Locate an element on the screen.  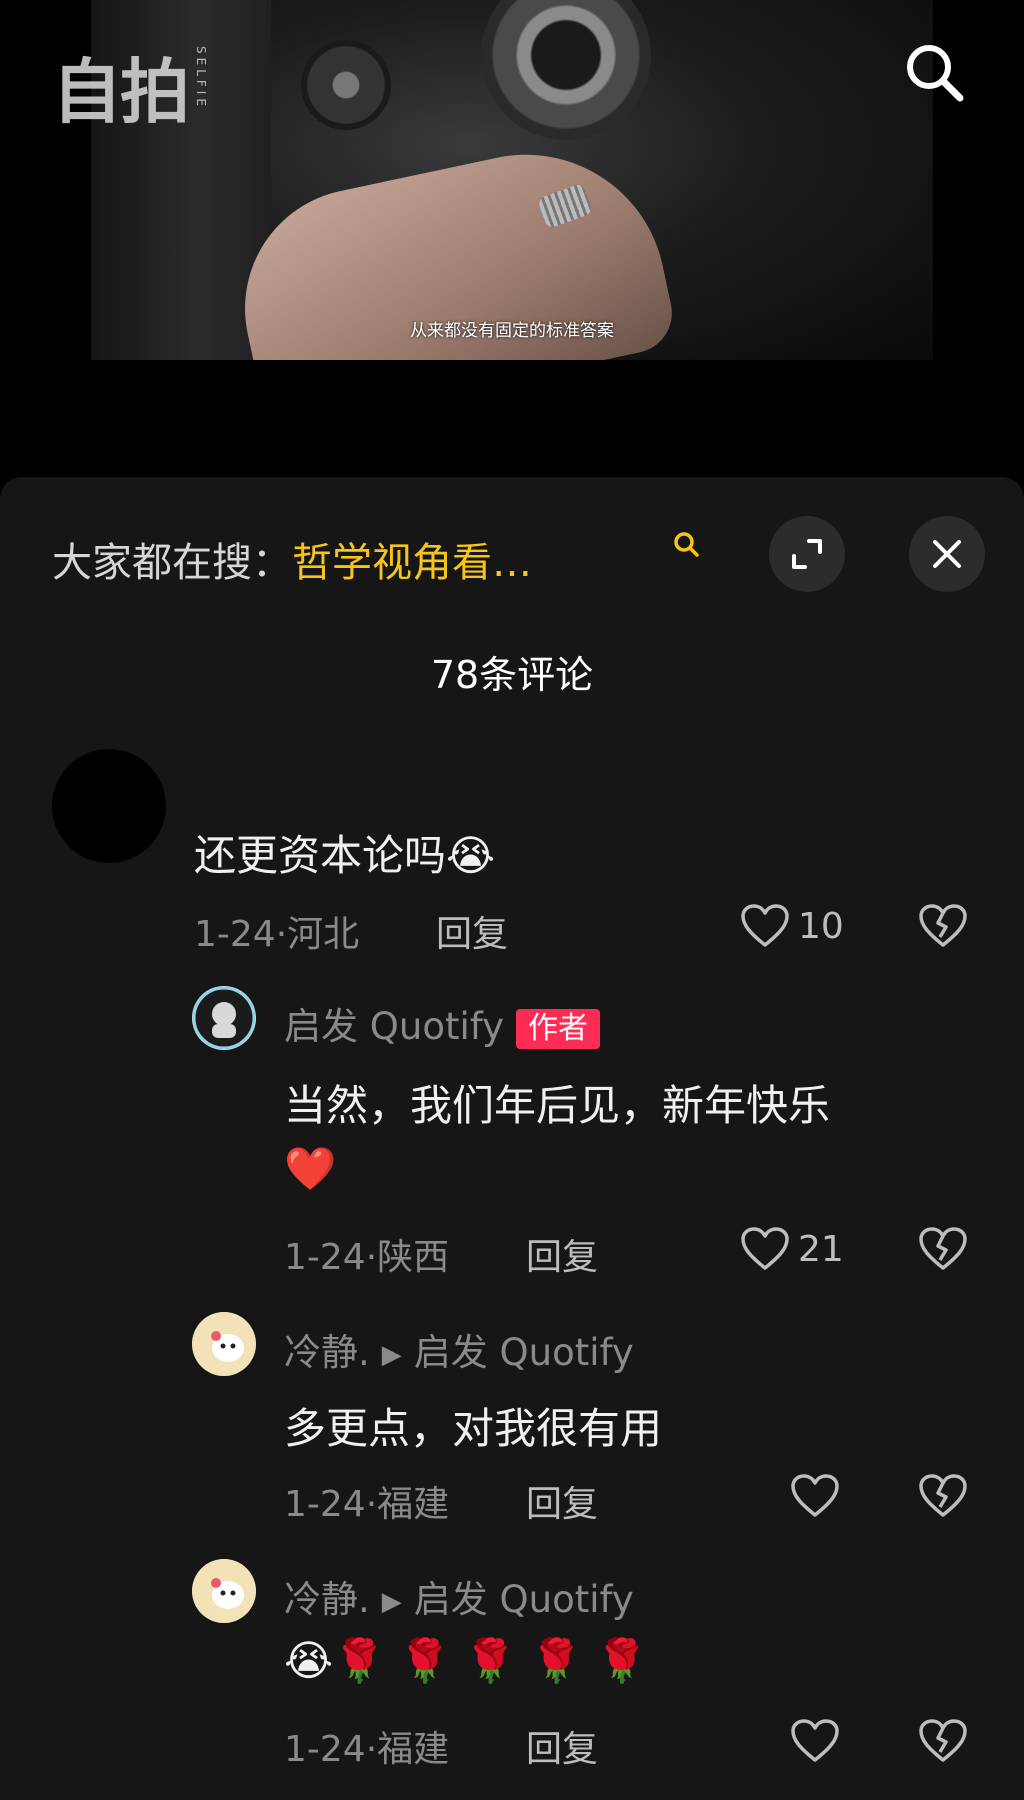
like-count: 21 is located at coordinates (821, 1249).